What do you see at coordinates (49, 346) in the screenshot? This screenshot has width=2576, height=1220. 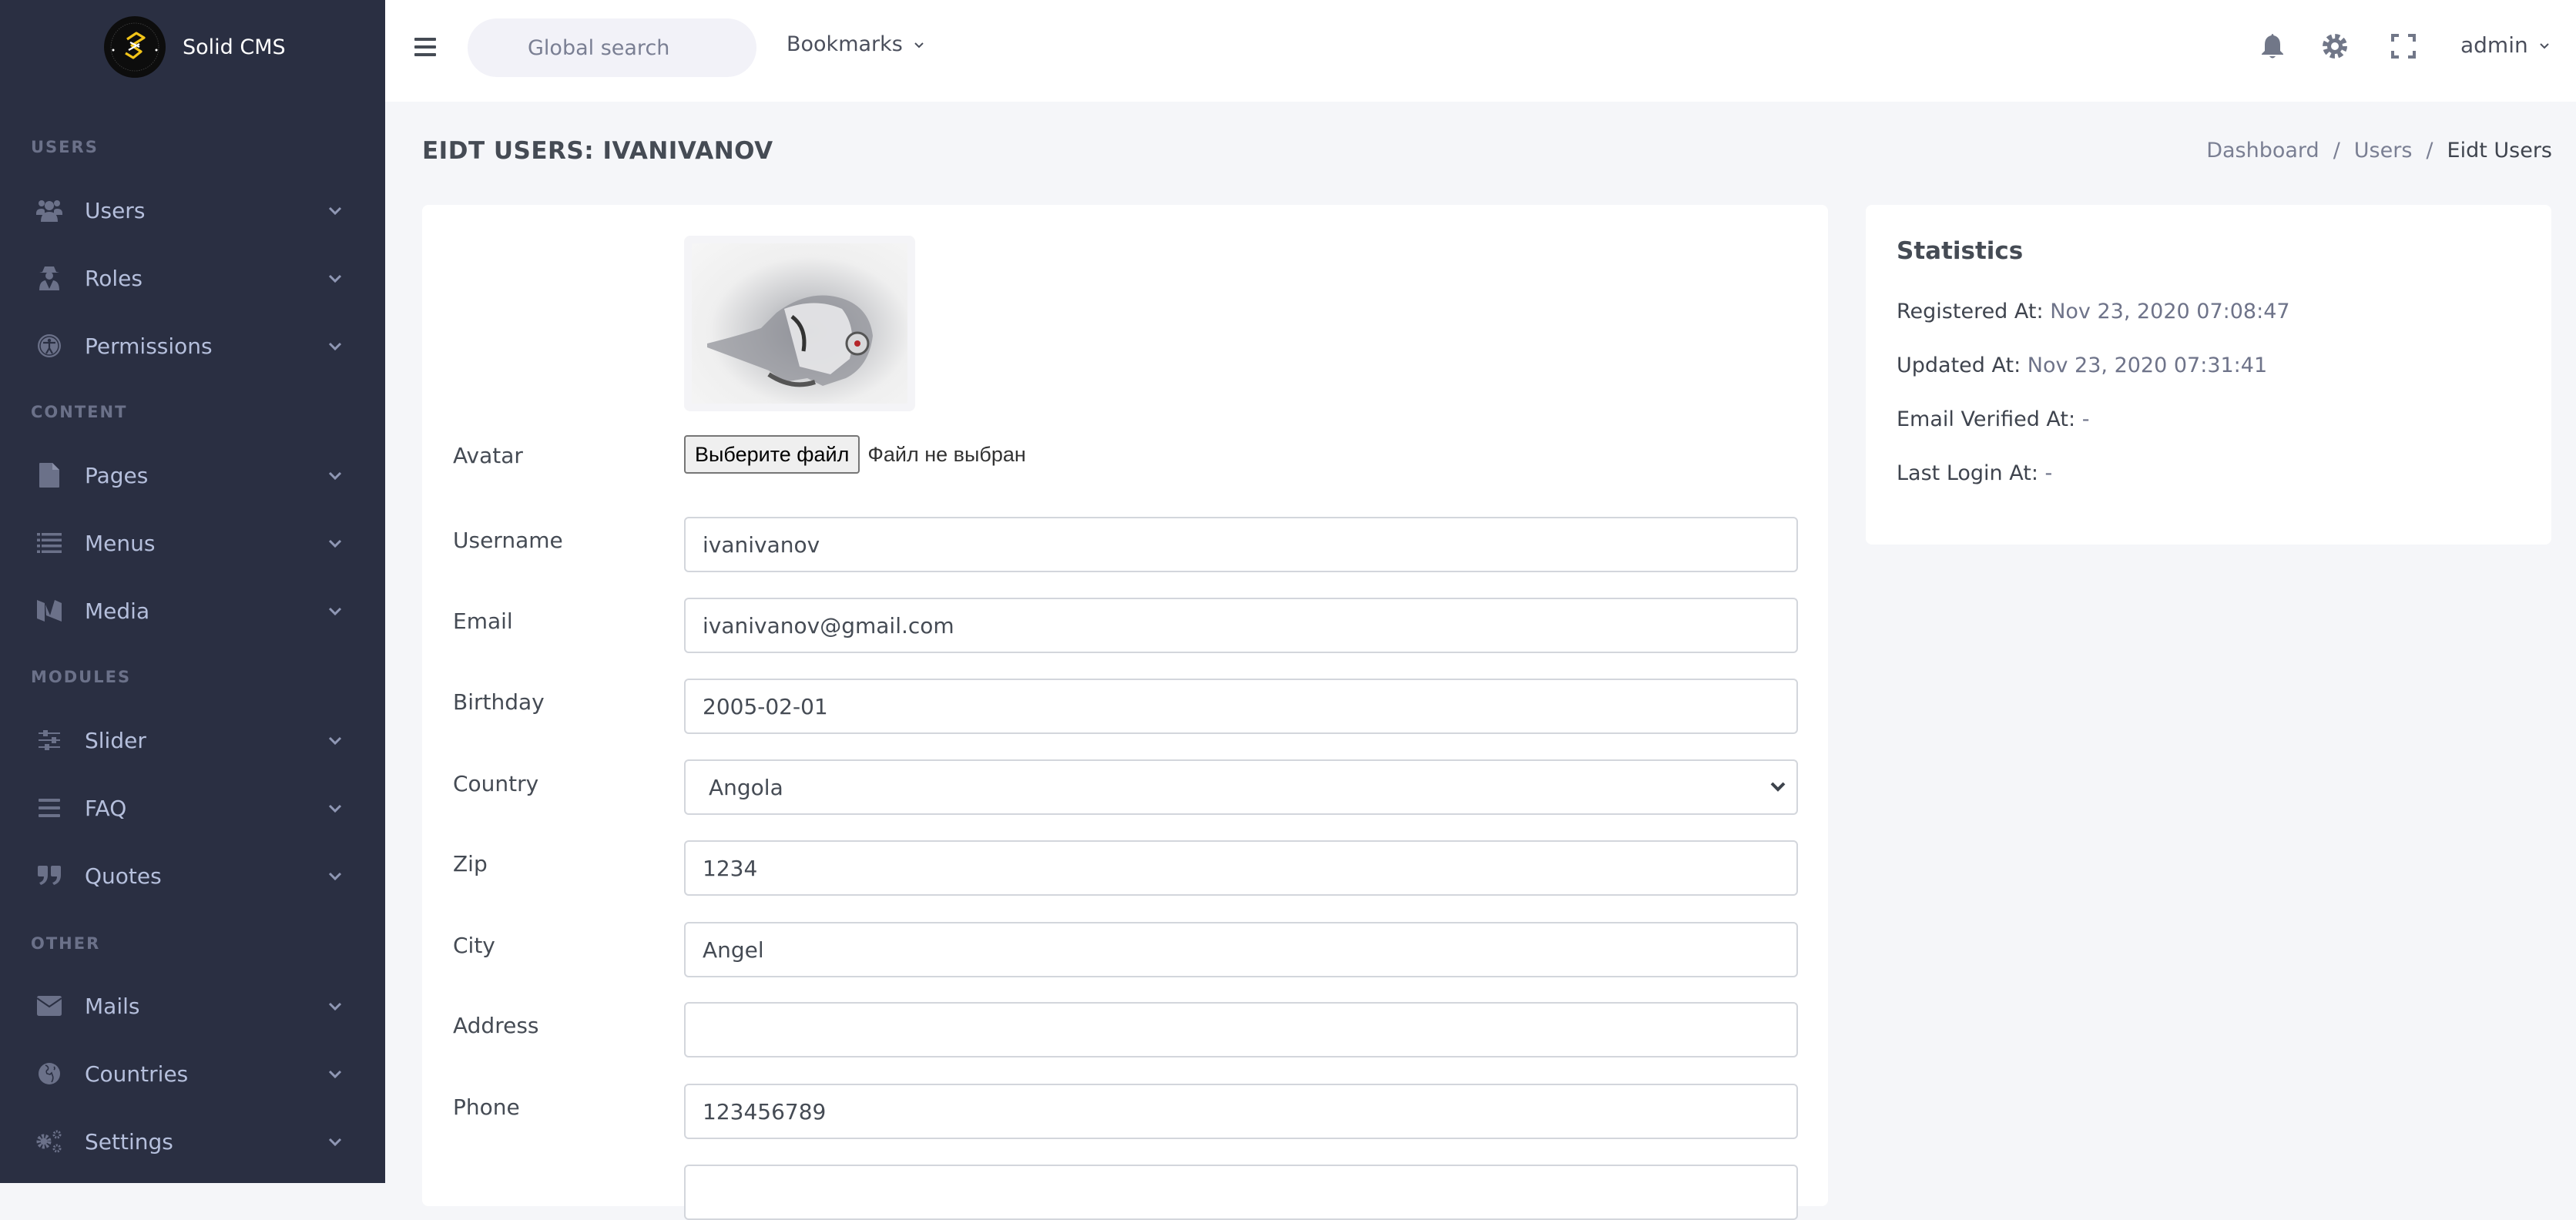 I see `universal-access-icon` at bounding box center [49, 346].